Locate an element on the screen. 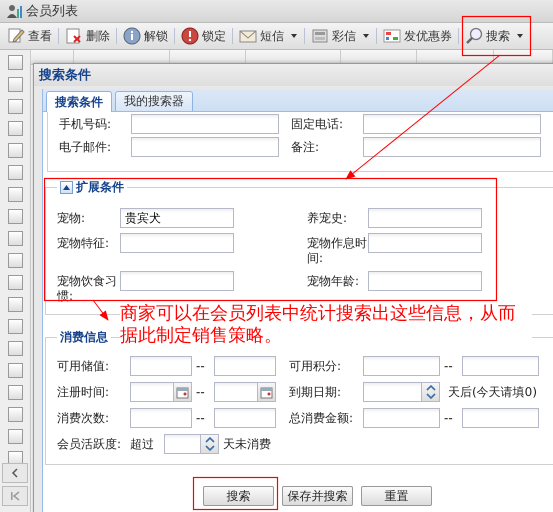  field-label: 会员活跃度: is located at coordinates (89, 444).